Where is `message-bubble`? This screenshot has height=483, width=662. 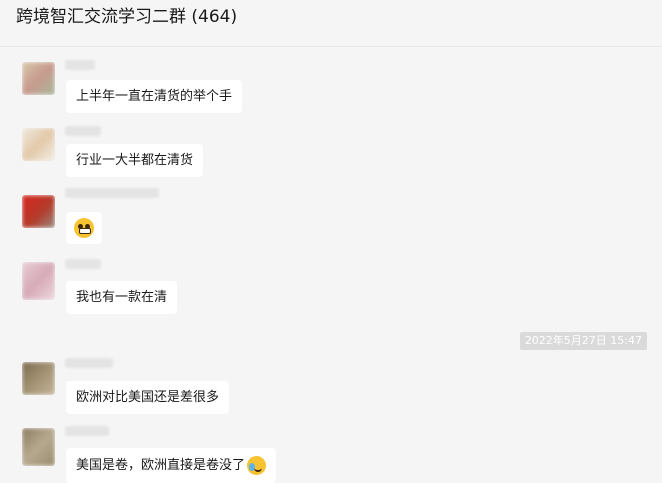
message-bubble is located at coordinates (84, 228).